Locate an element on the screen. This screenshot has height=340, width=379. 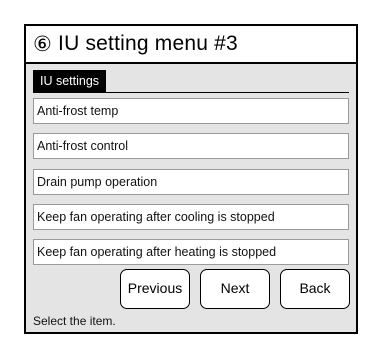
page-title: ⑥ IU setting menu #3 is located at coordinates (191, 45).